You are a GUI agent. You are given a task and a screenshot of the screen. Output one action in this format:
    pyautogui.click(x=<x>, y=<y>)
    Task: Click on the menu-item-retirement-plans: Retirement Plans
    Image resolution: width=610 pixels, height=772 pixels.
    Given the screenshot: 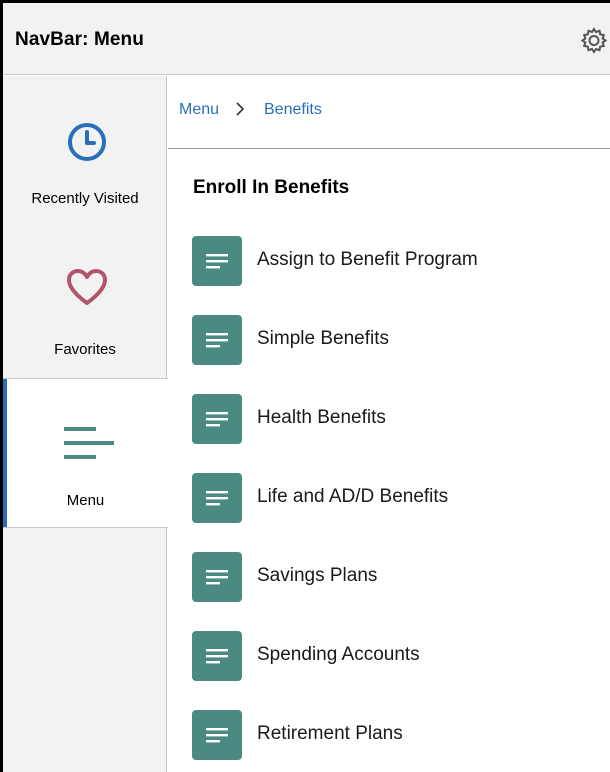 What is the action you would take?
    pyautogui.click(x=392, y=735)
    